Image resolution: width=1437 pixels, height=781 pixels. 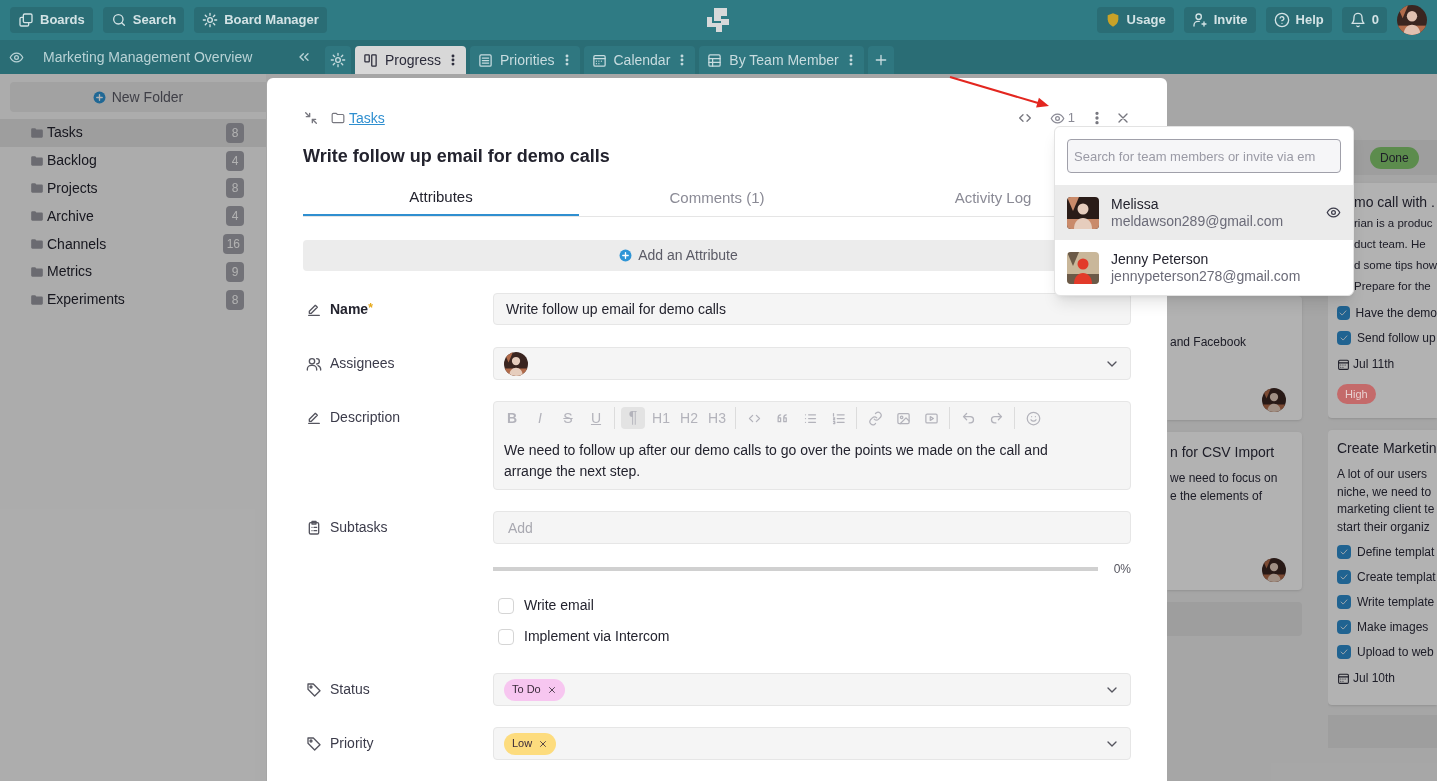 I want to click on subtask-field: Add, so click(x=812, y=527).